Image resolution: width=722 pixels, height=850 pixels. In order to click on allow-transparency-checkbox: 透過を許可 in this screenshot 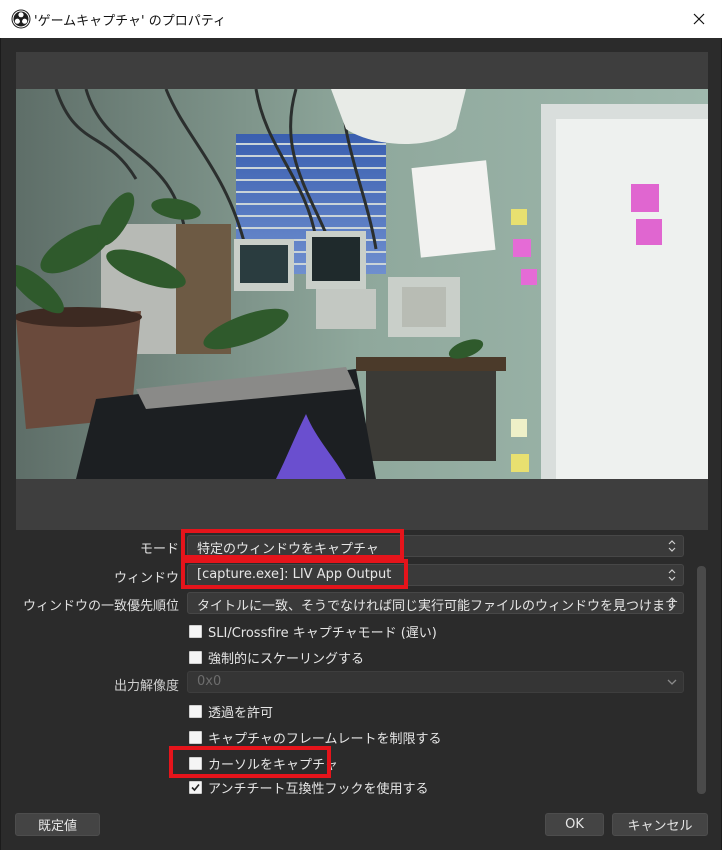, I will do `click(231, 711)`.